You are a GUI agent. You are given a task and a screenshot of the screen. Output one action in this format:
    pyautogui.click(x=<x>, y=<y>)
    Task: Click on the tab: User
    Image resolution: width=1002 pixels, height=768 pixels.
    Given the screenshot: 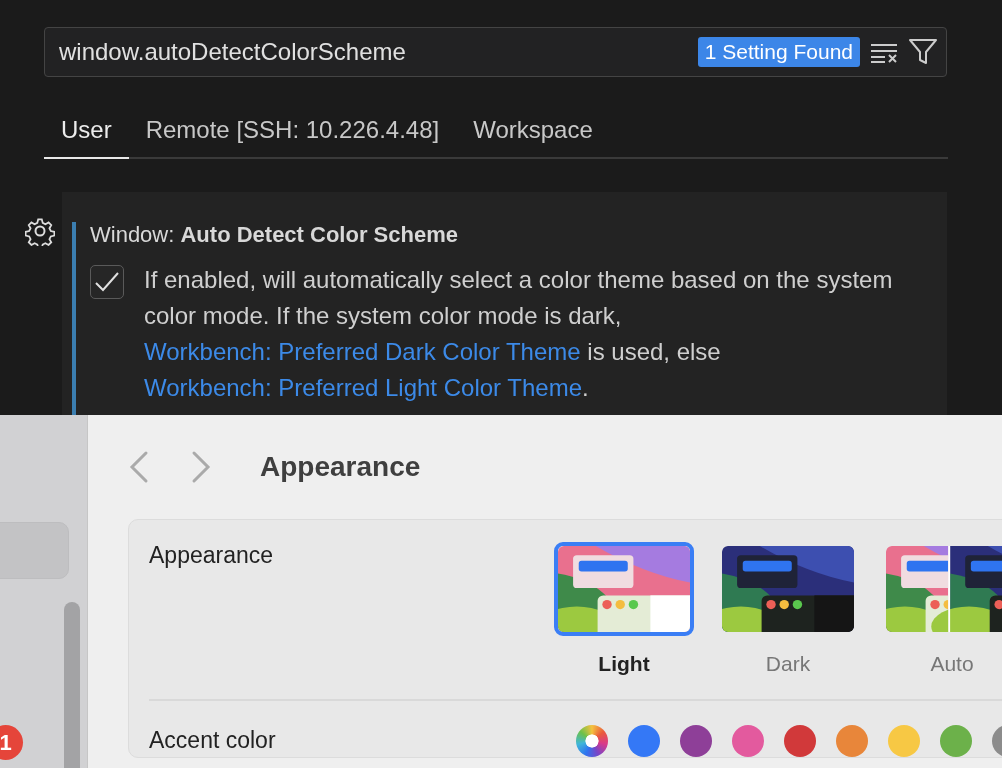 What is the action you would take?
    pyautogui.click(x=86, y=133)
    